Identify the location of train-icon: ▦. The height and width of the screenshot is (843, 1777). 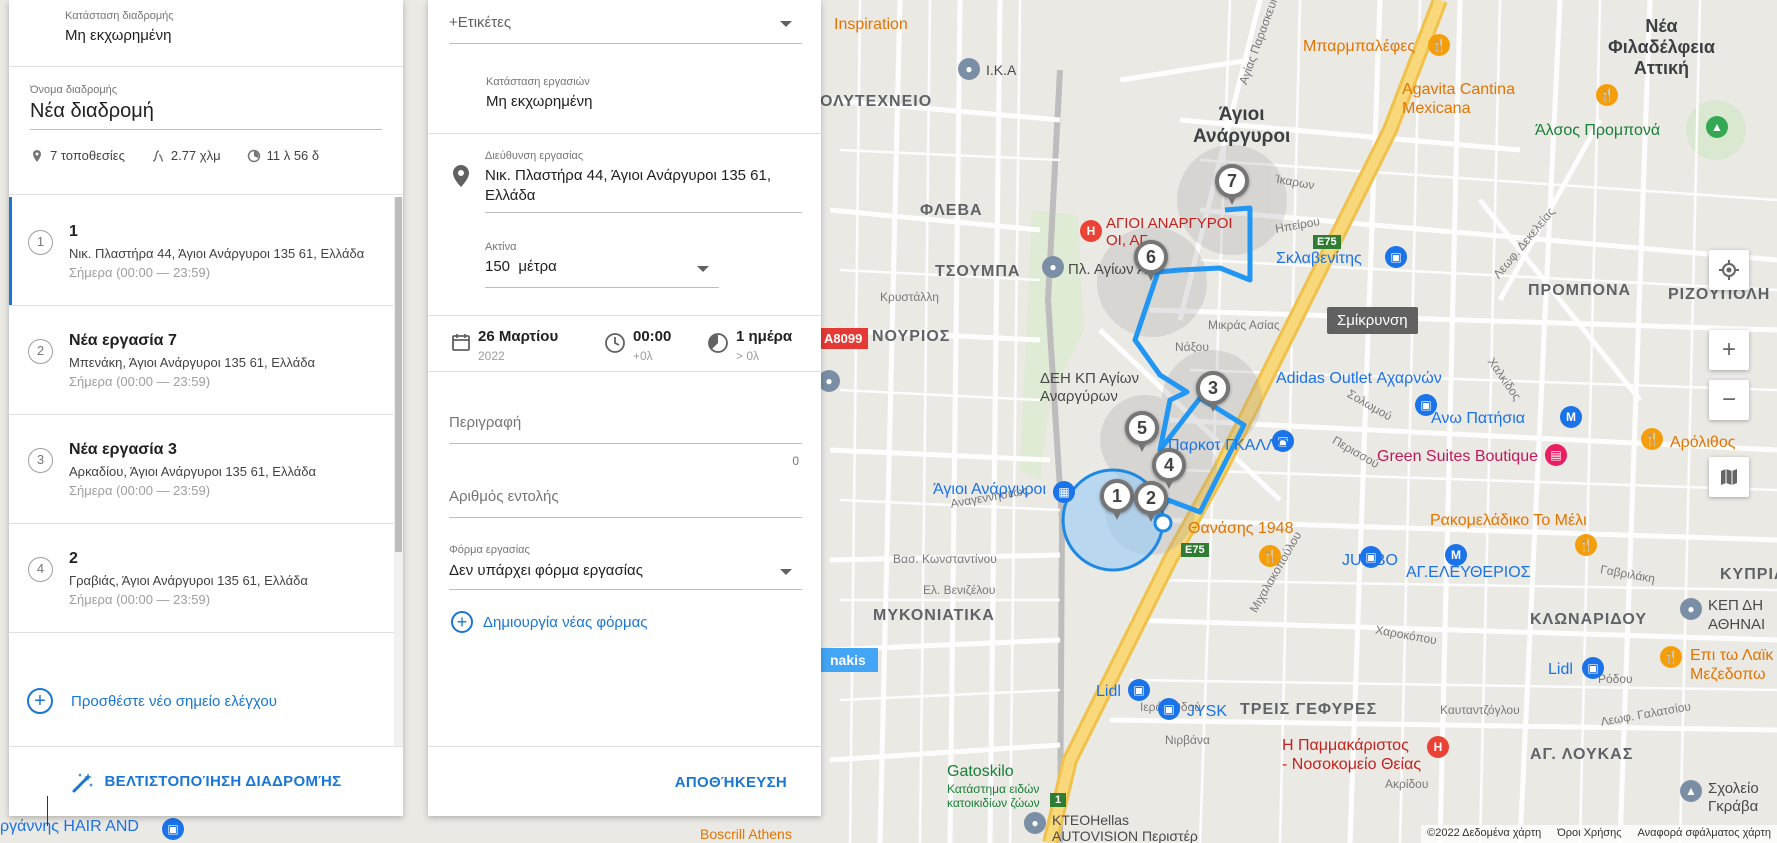
(1064, 492).